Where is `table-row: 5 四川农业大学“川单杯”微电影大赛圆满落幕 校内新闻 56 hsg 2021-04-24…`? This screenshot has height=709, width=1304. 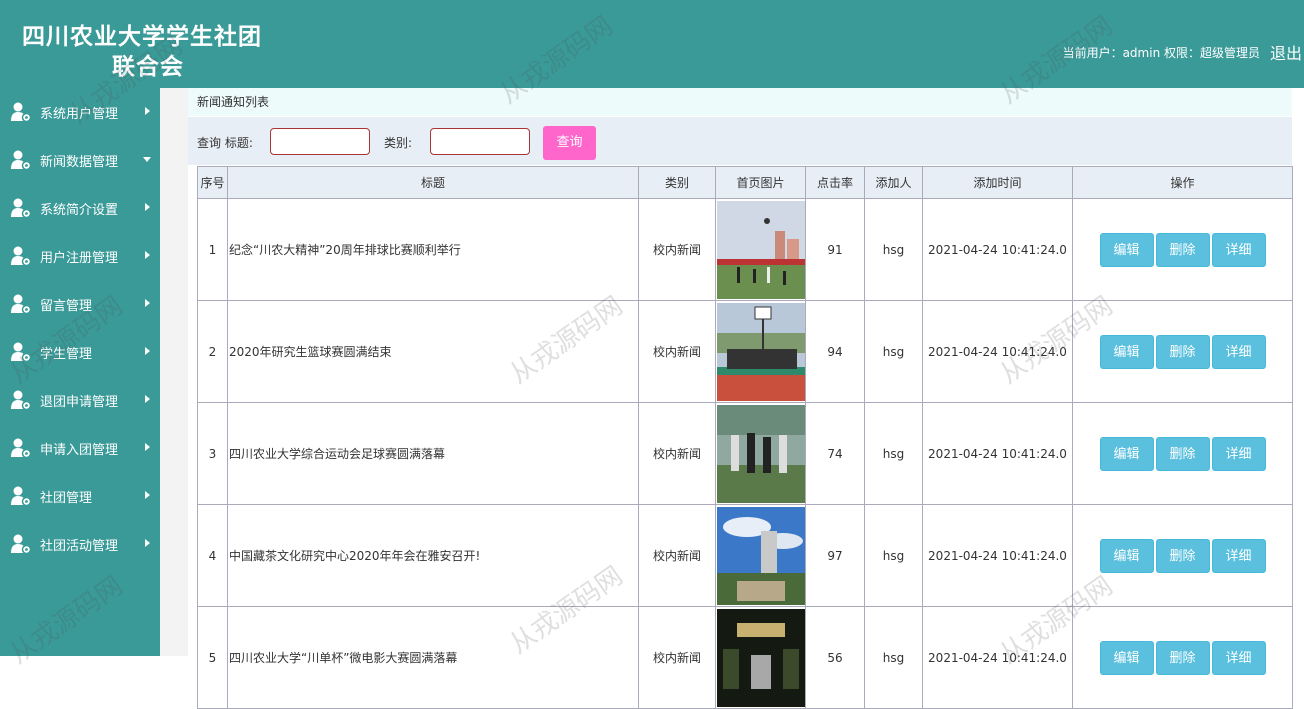
table-row: 5 四川农业大学“川单杯”微电影大赛圆满落幕 校内新闻 56 hsg 2021-04-24… is located at coordinates (745, 657).